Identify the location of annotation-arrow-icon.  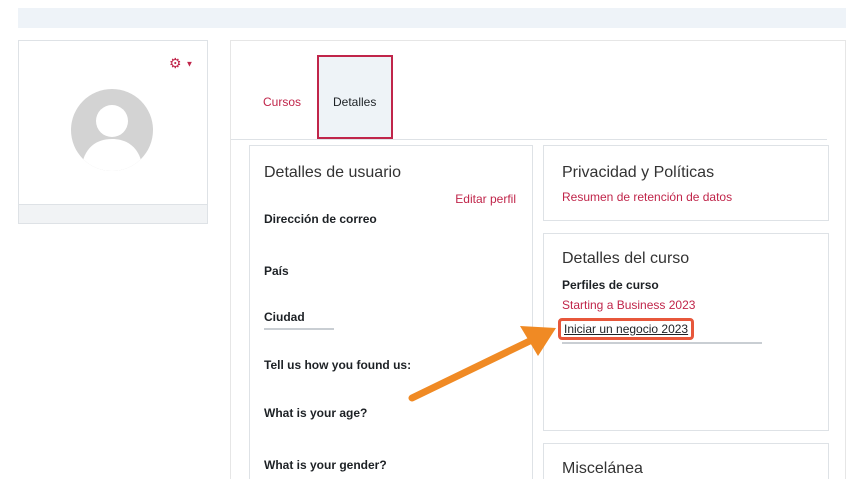
(482, 364).